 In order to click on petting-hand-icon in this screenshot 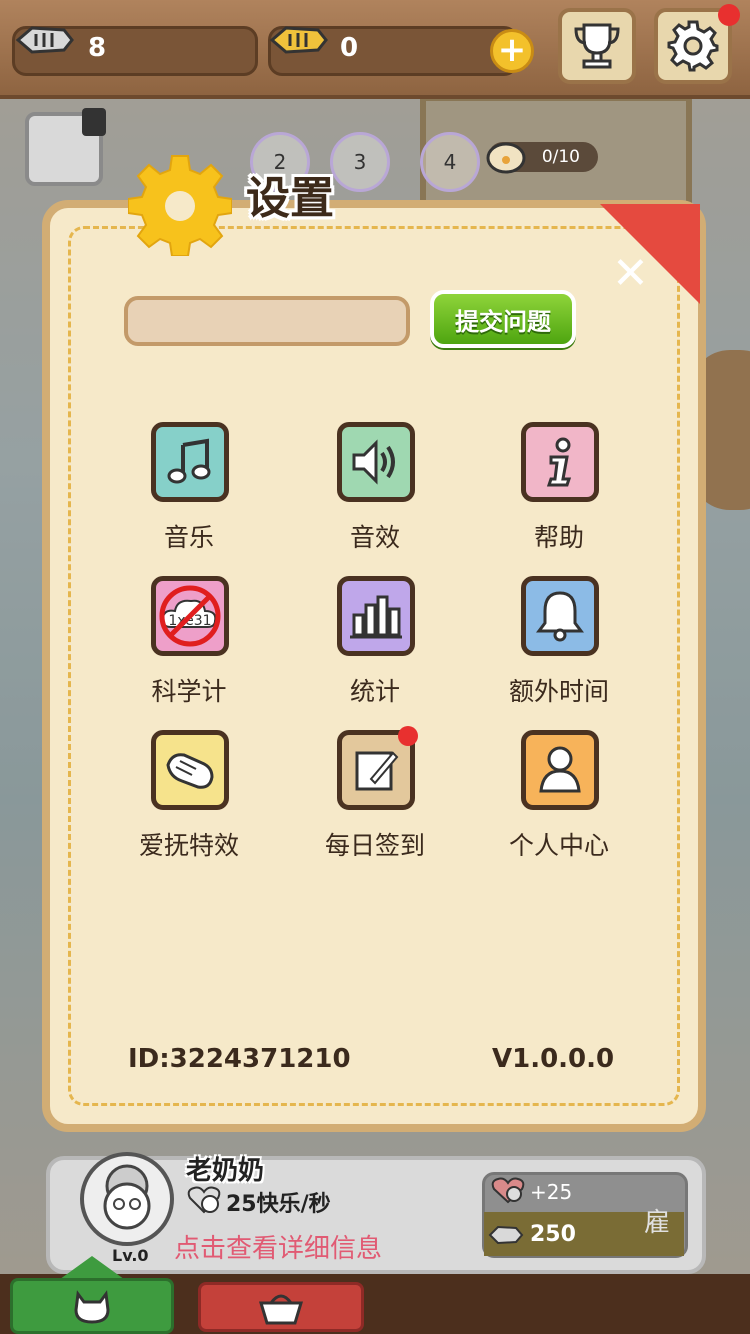, I will do `click(190, 770)`.